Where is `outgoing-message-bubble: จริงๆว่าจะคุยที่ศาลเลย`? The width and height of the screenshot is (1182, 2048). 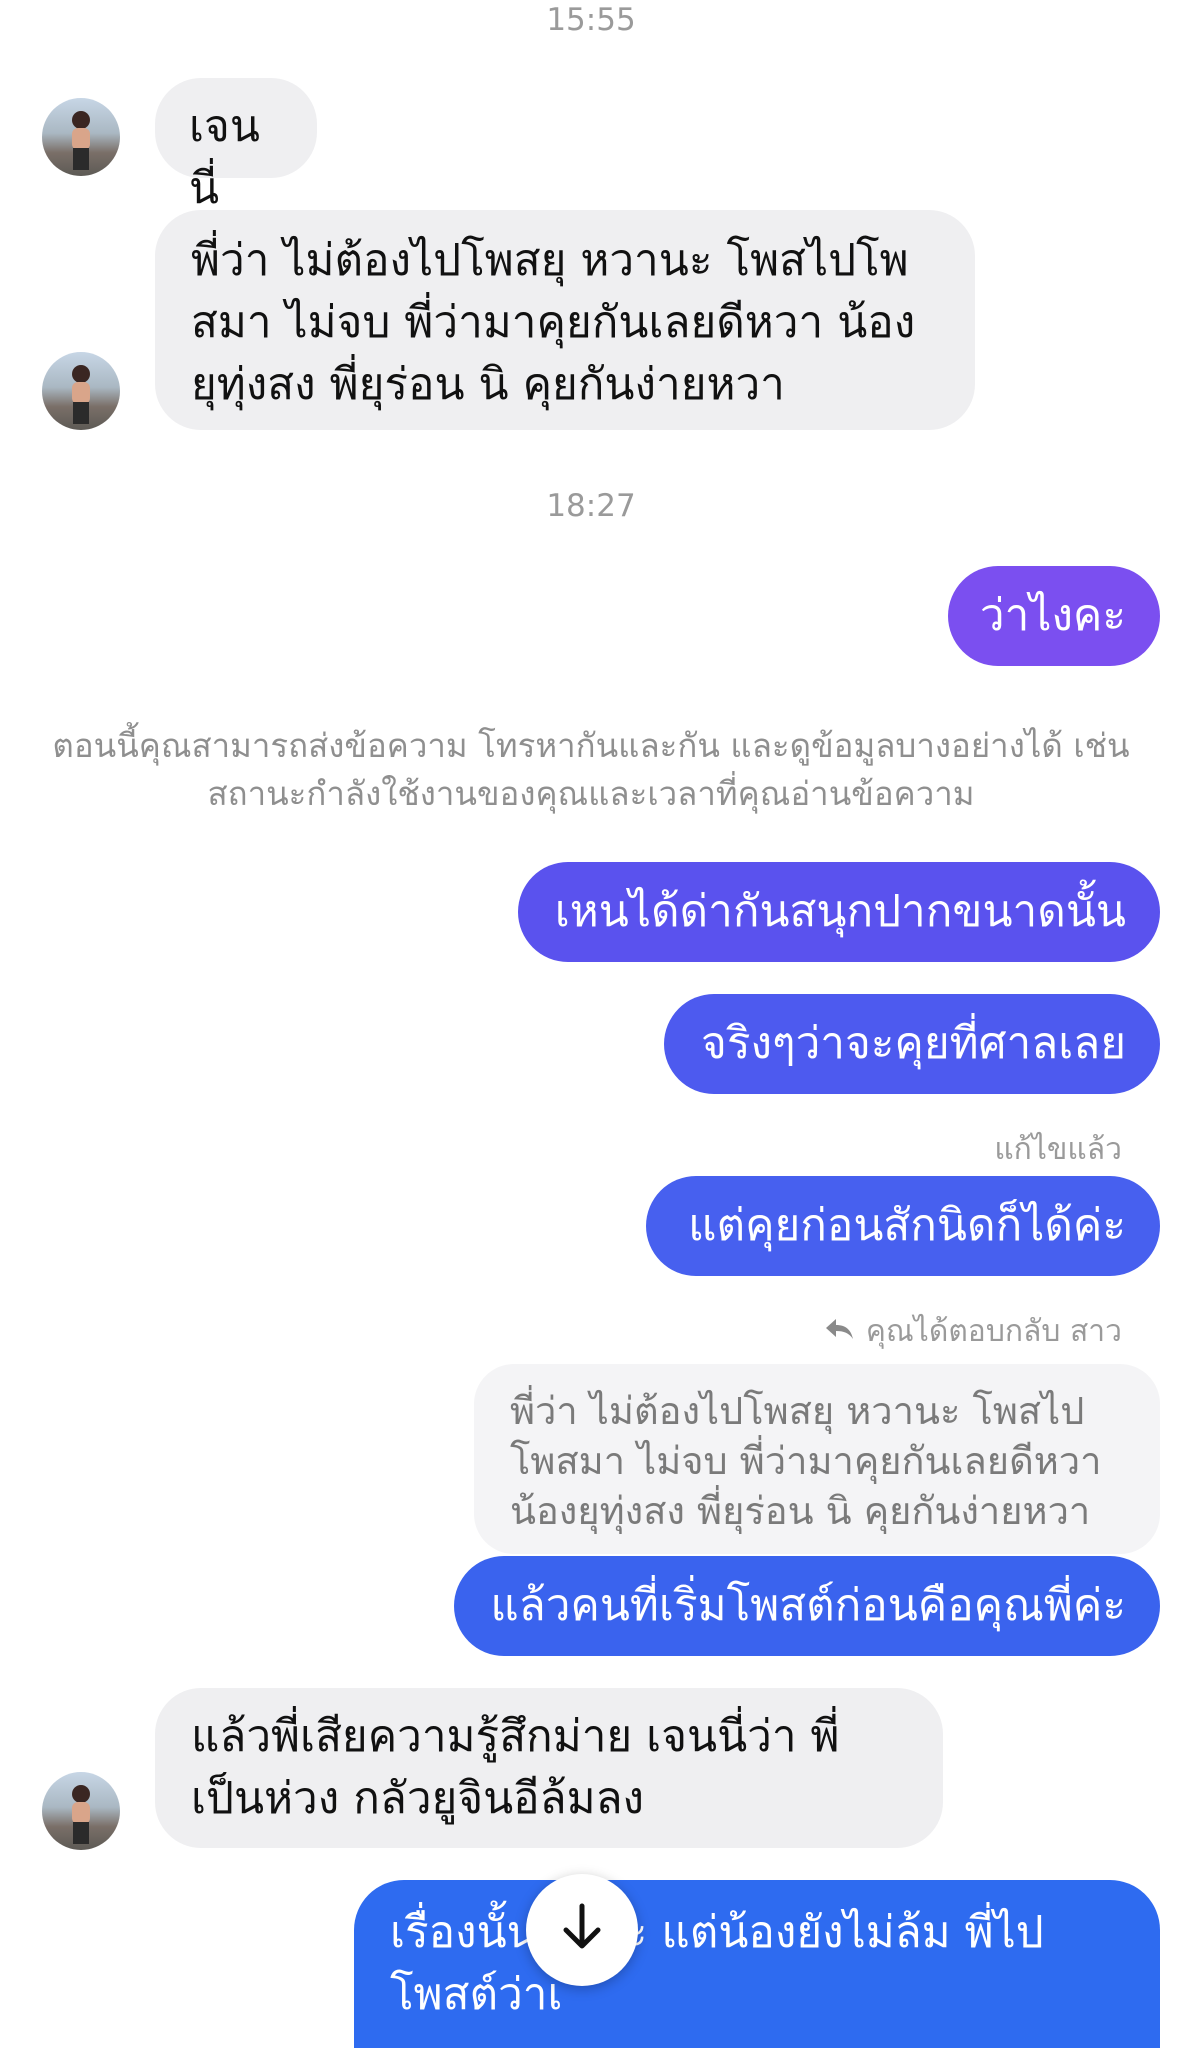 outgoing-message-bubble: จริงๆว่าจะคุยที่ศาลเลย is located at coordinates (912, 1044).